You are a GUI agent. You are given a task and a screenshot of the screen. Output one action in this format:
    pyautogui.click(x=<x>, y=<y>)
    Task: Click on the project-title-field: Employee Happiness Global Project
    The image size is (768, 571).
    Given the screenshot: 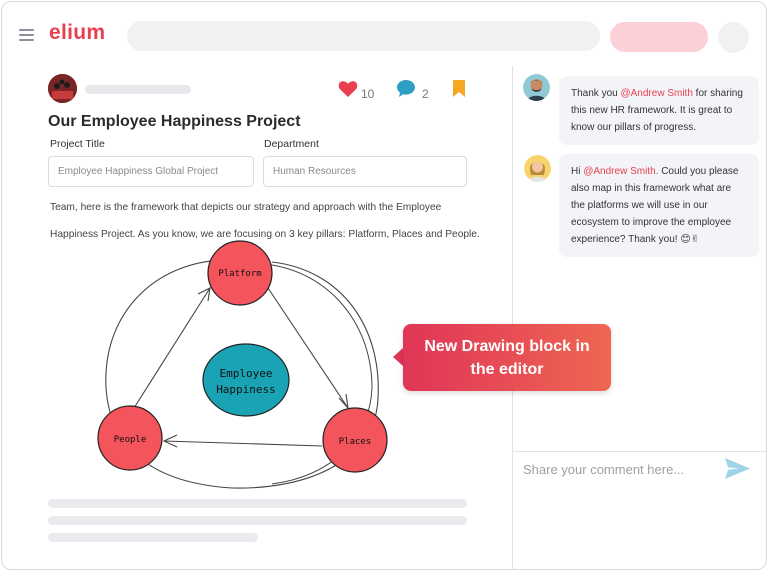 What is the action you would take?
    pyautogui.click(x=151, y=171)
    